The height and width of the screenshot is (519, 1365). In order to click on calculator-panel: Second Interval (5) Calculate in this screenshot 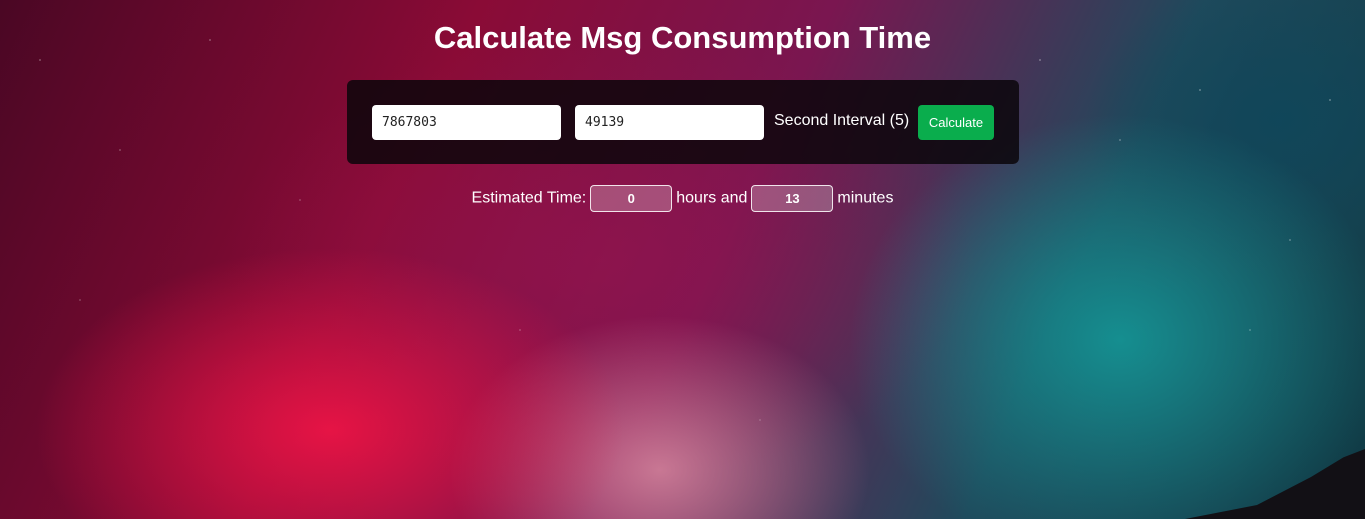, I will do `click(683, 122)`.